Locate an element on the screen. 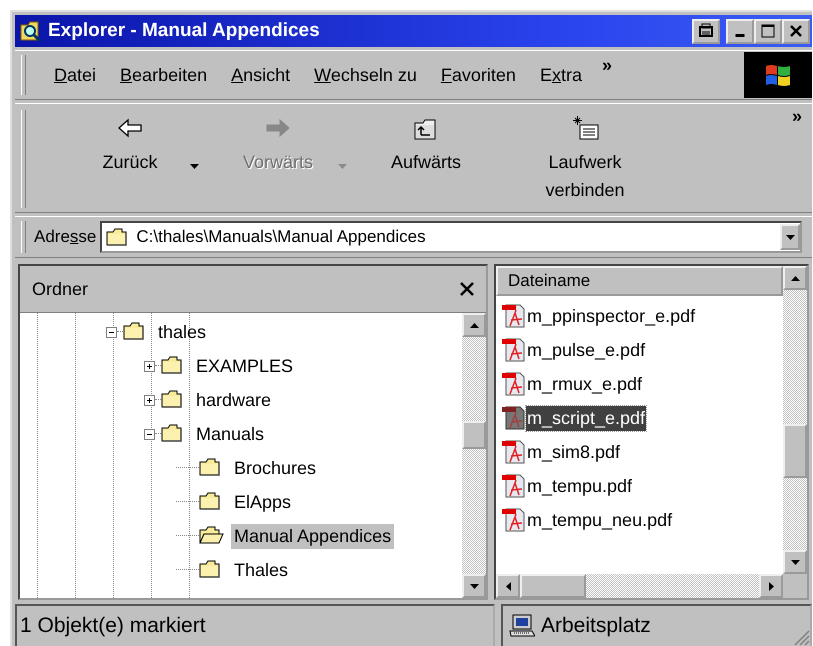 The width and height of the screenshot is (813, 646). more-tools-button: » is located at coordinates (797, 116).